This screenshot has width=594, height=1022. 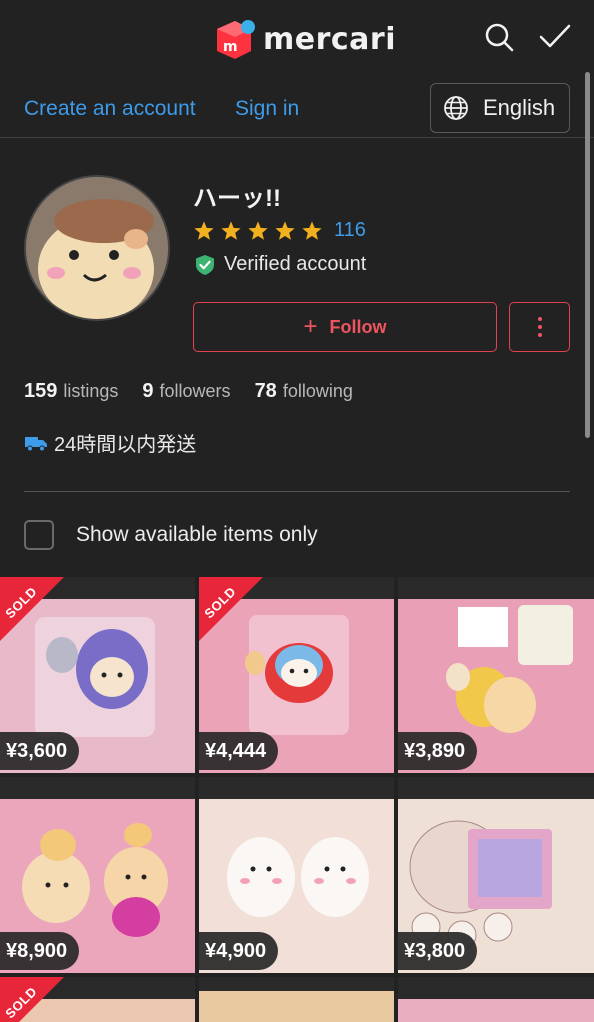 What do you see at coordinates (496, 875) in the screenshot?
I see `item-tile: ¥3,800` at bounding box center [496, 875].